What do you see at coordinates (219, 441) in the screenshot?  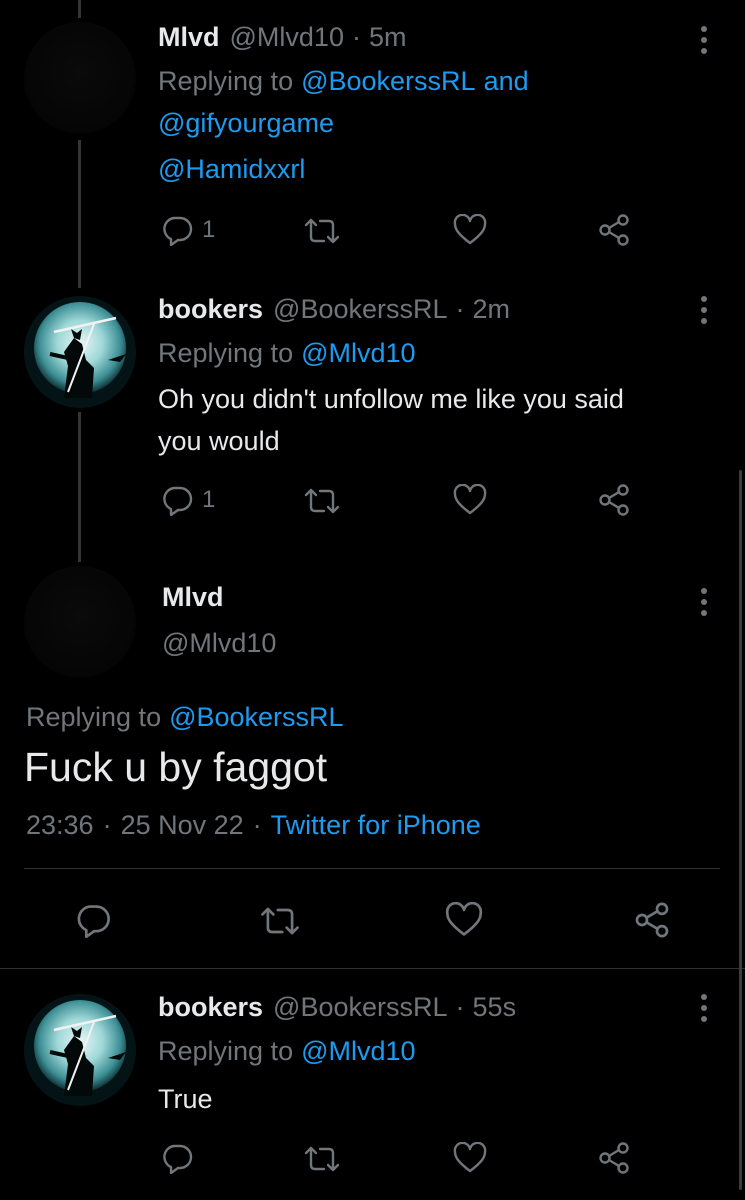 I see `tweet-text-line: you would` at bounding box center [219, 441].